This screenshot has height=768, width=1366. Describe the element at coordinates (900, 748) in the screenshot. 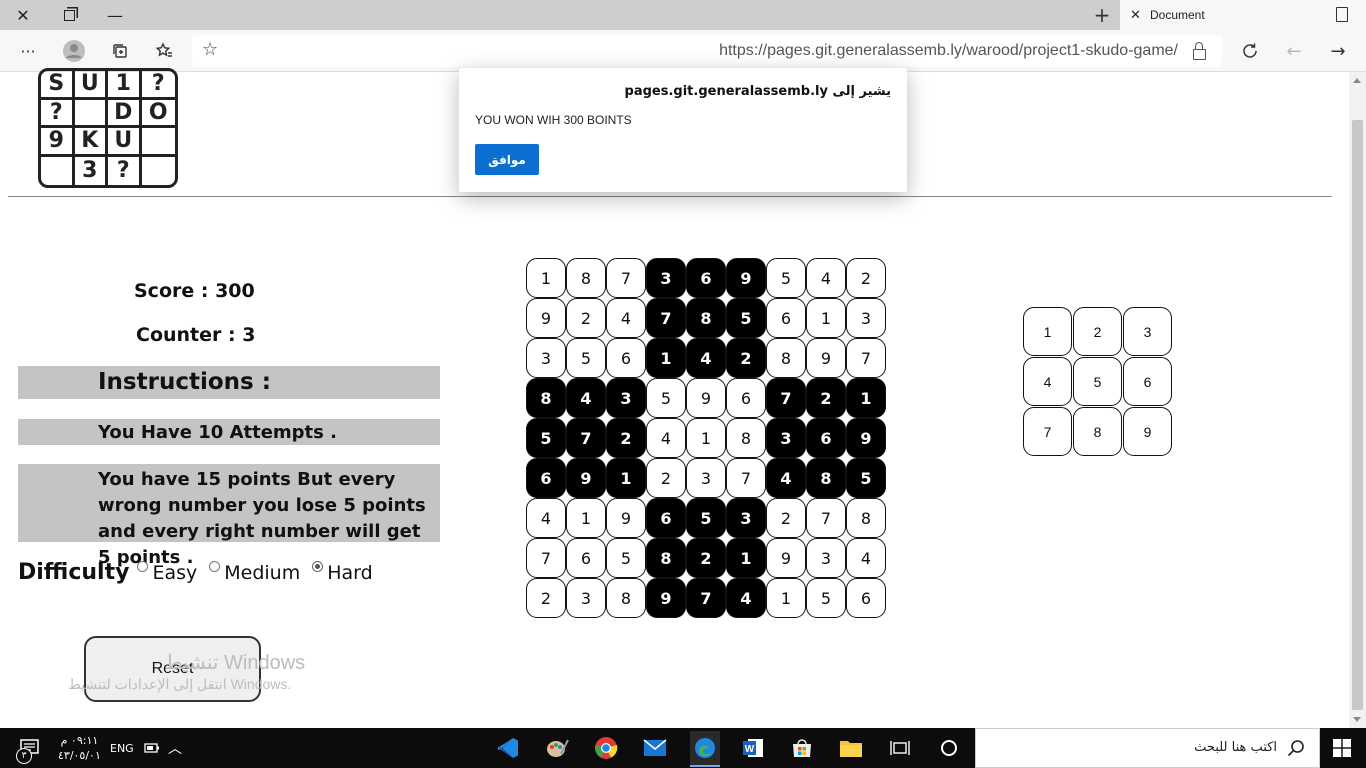

I see `task-view-icon` at that location.